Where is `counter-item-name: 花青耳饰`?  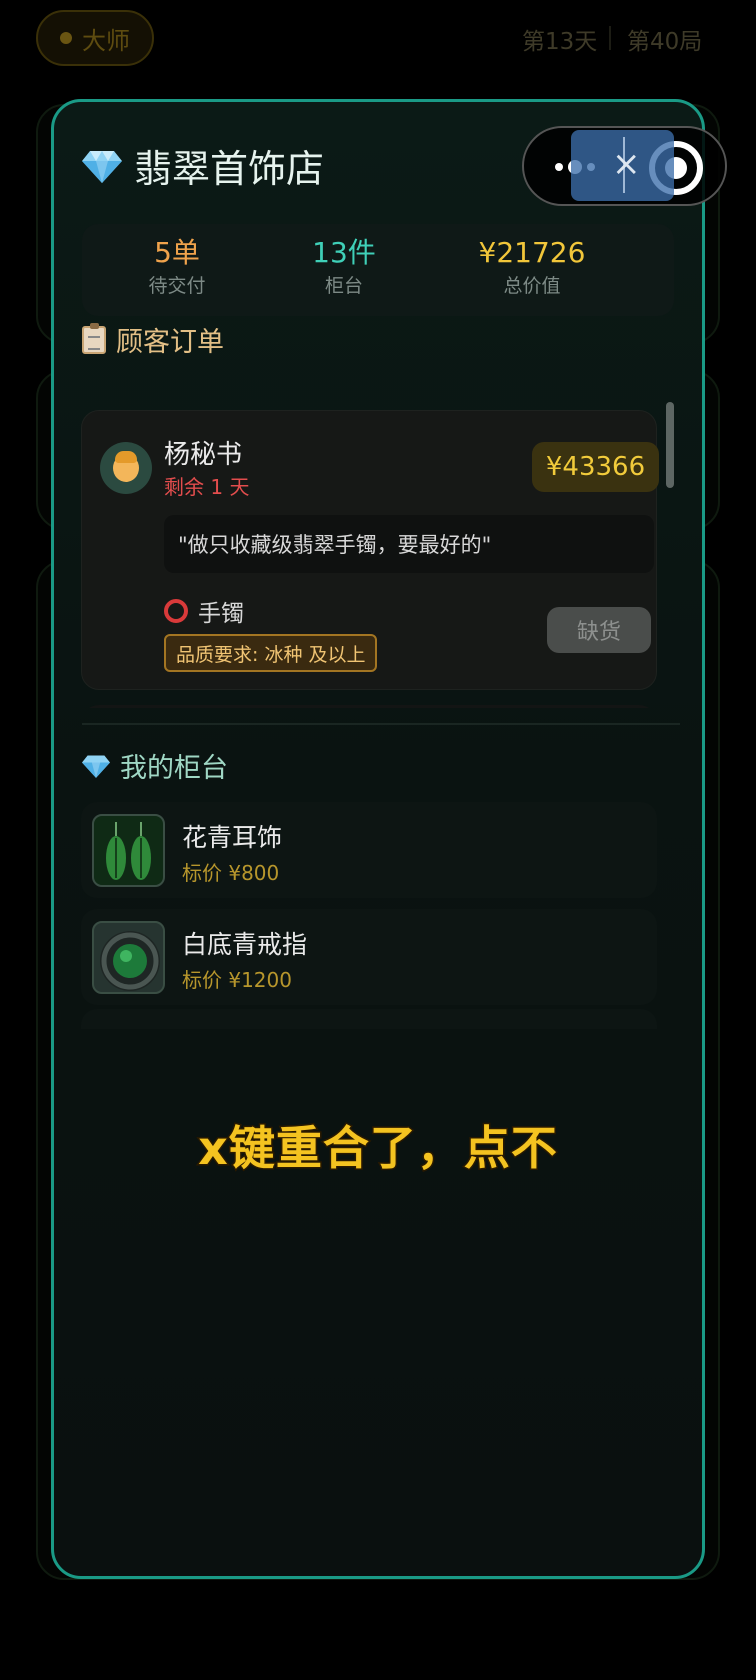
counter-item-name: 花青耳饰 is located at coordinates (232, 837).